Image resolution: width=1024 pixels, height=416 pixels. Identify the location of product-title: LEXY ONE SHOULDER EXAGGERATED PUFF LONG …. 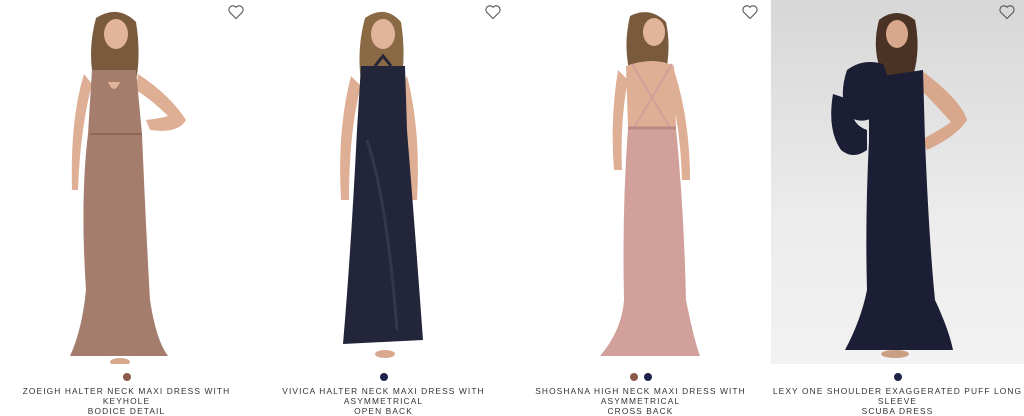
(898, 401).